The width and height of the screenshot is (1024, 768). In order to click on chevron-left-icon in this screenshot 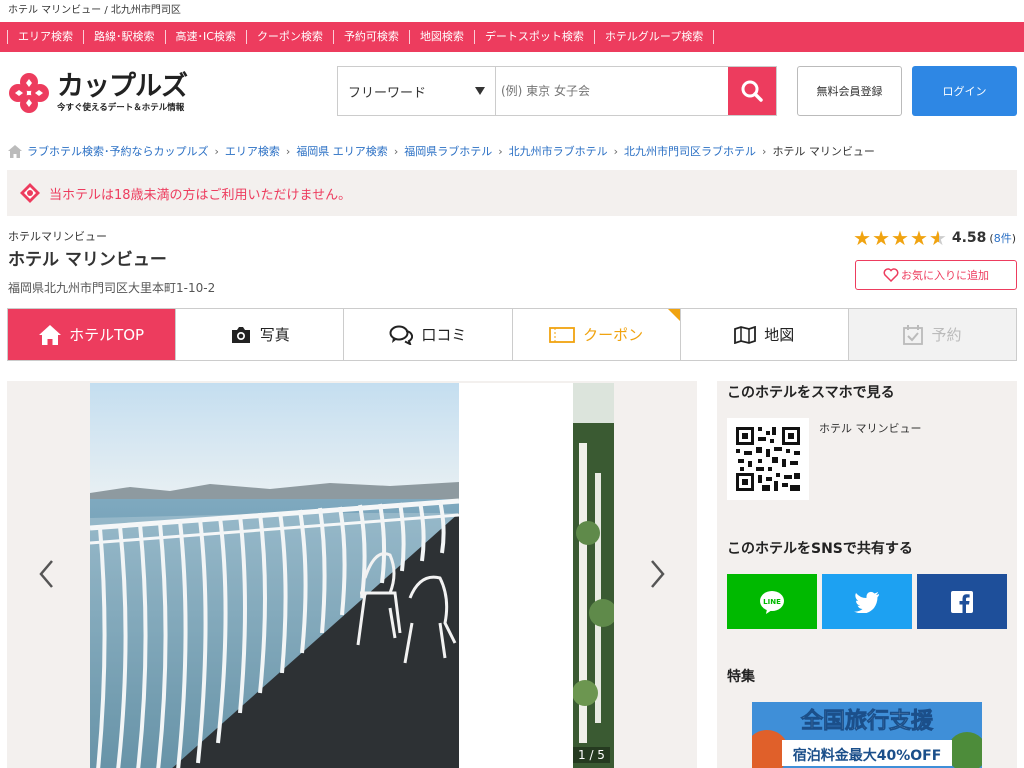, I will do `click(46, 574)`.